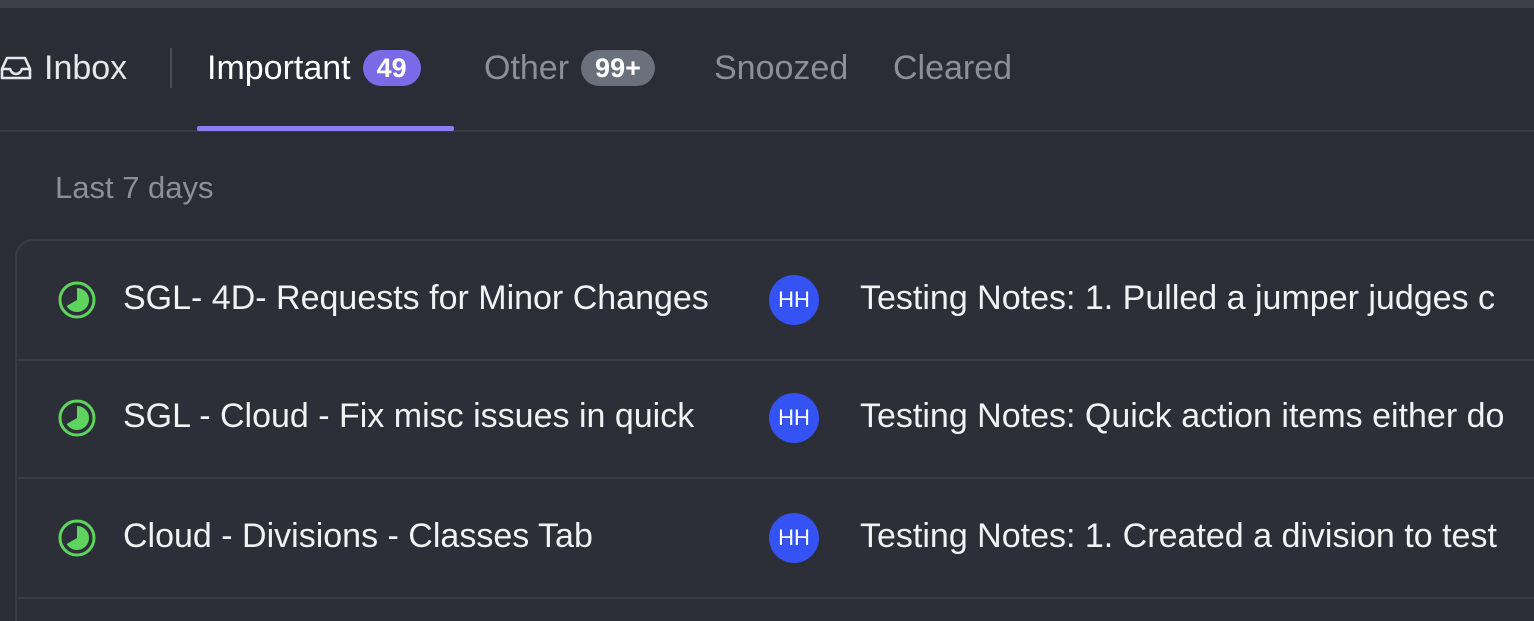 Image resolution: width=1534 pixels, height=621 pixels. I want to click on inbox-icon, so click(16, 68).